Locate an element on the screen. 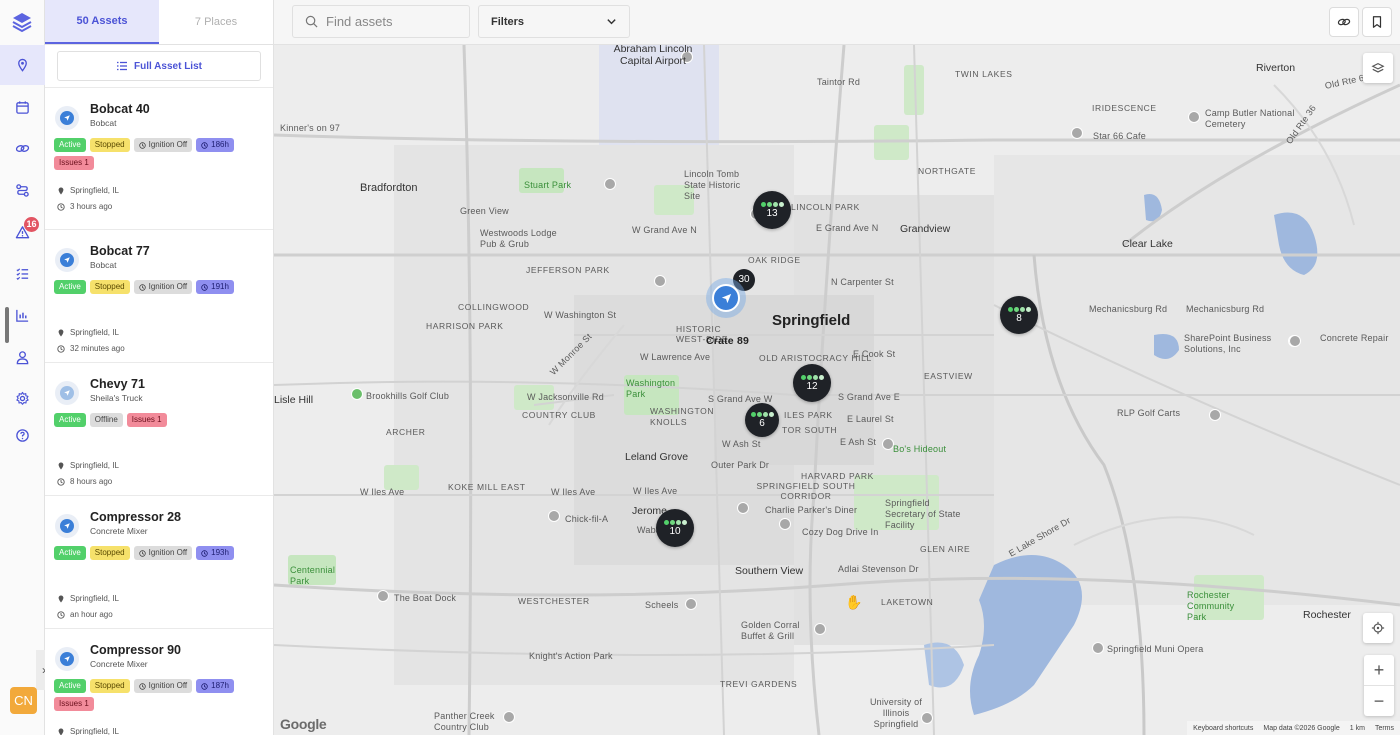  asset-cluster-marker: 13 is located at coordinates (772, 210).